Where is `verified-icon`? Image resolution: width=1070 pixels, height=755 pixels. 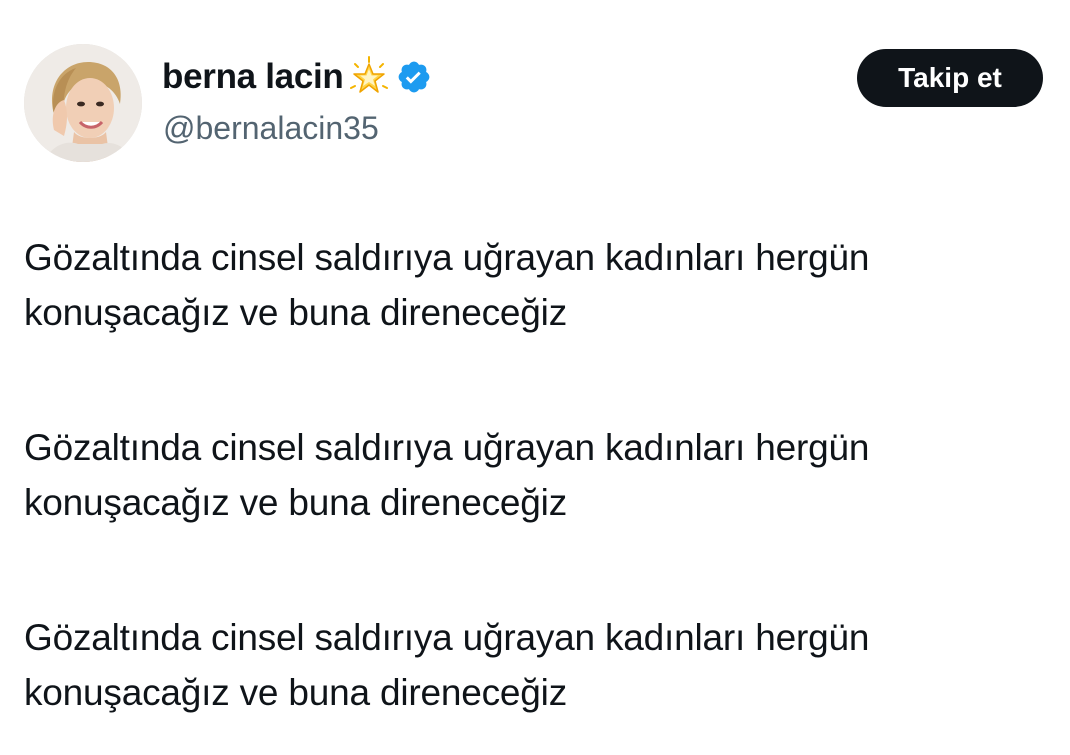 verified-icon is located at coordinates (414, 77).